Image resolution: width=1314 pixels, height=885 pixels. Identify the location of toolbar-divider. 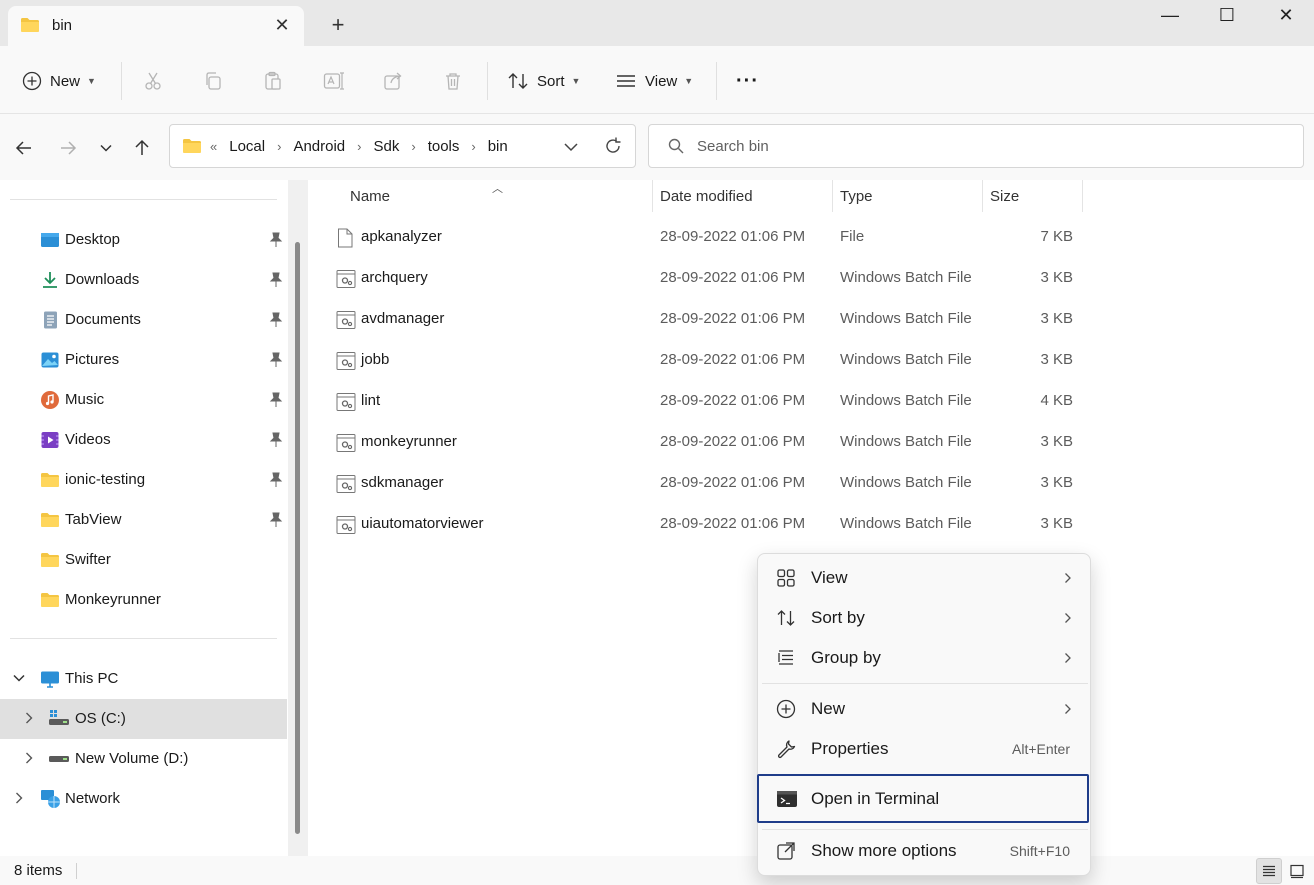
(487, 81).